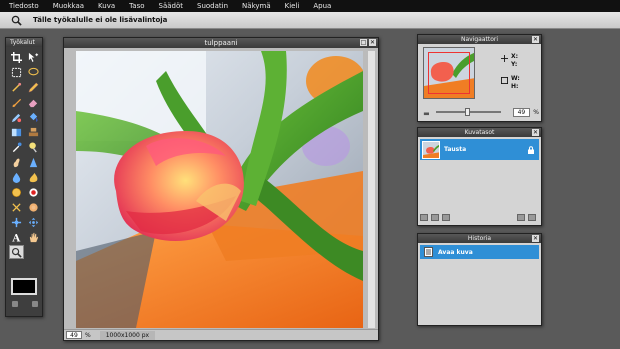  What do you see at coordinates (16, 222) in the screenshot?
I see `wrap-icon` at bounding box center [16, 222].